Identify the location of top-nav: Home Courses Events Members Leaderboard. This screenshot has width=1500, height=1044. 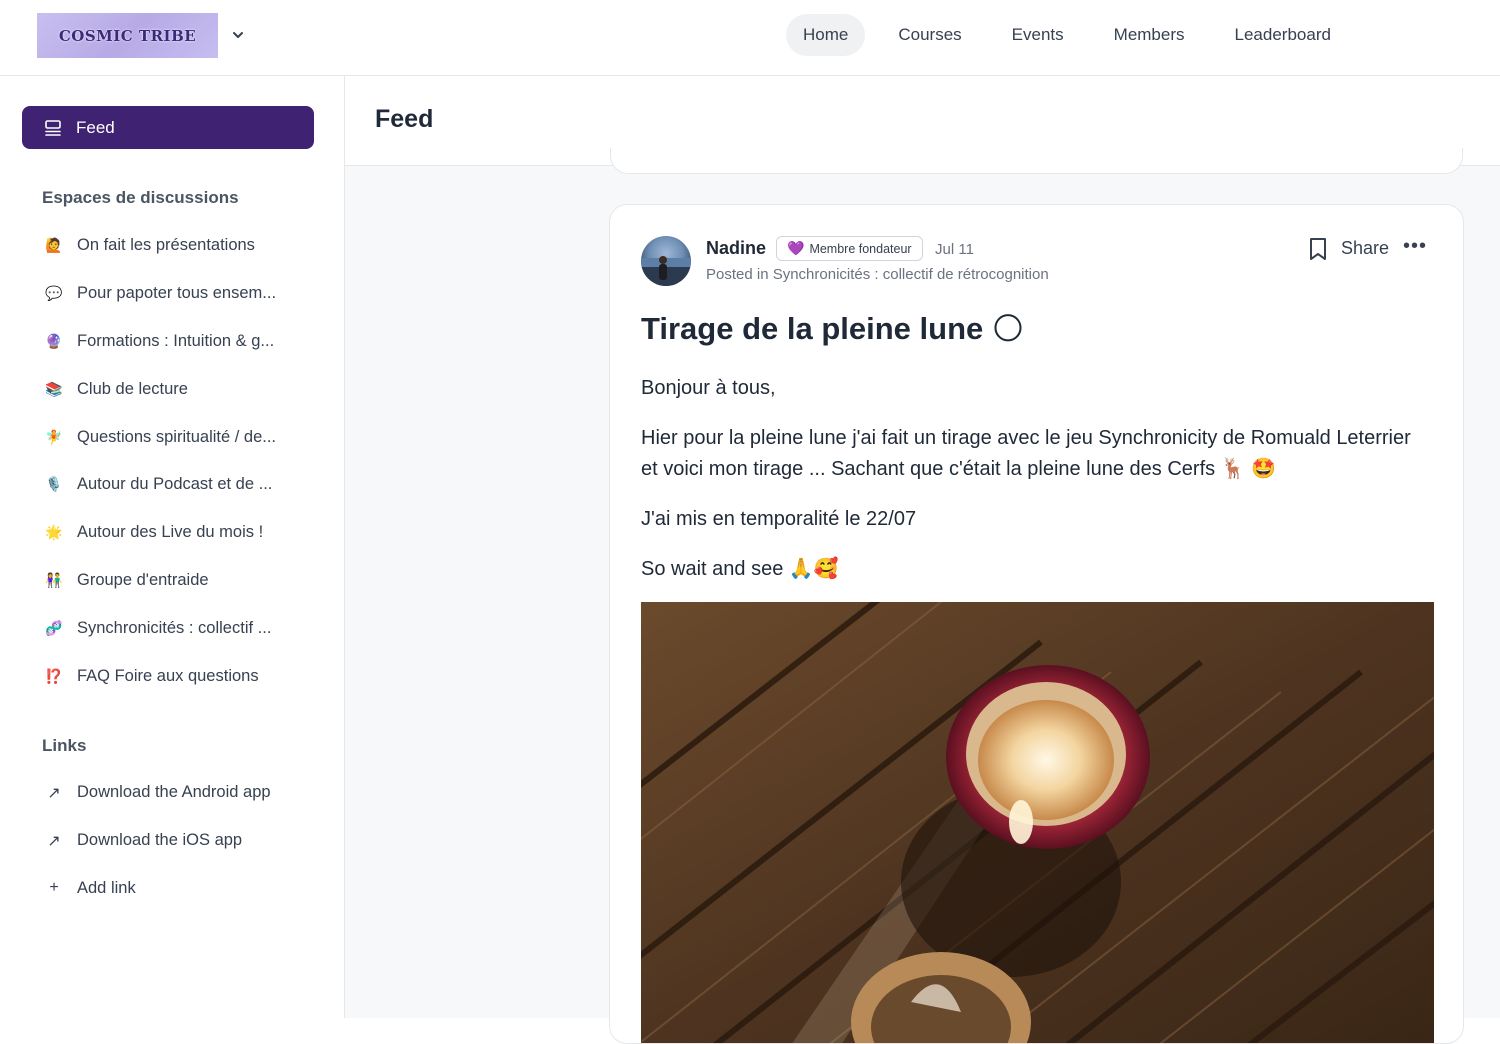
(1073, 35).